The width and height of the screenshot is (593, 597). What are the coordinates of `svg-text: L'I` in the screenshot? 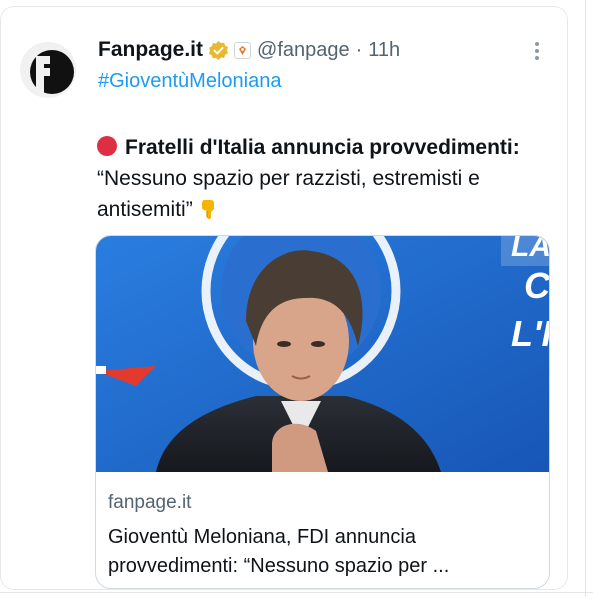 It's located at (530, 333).